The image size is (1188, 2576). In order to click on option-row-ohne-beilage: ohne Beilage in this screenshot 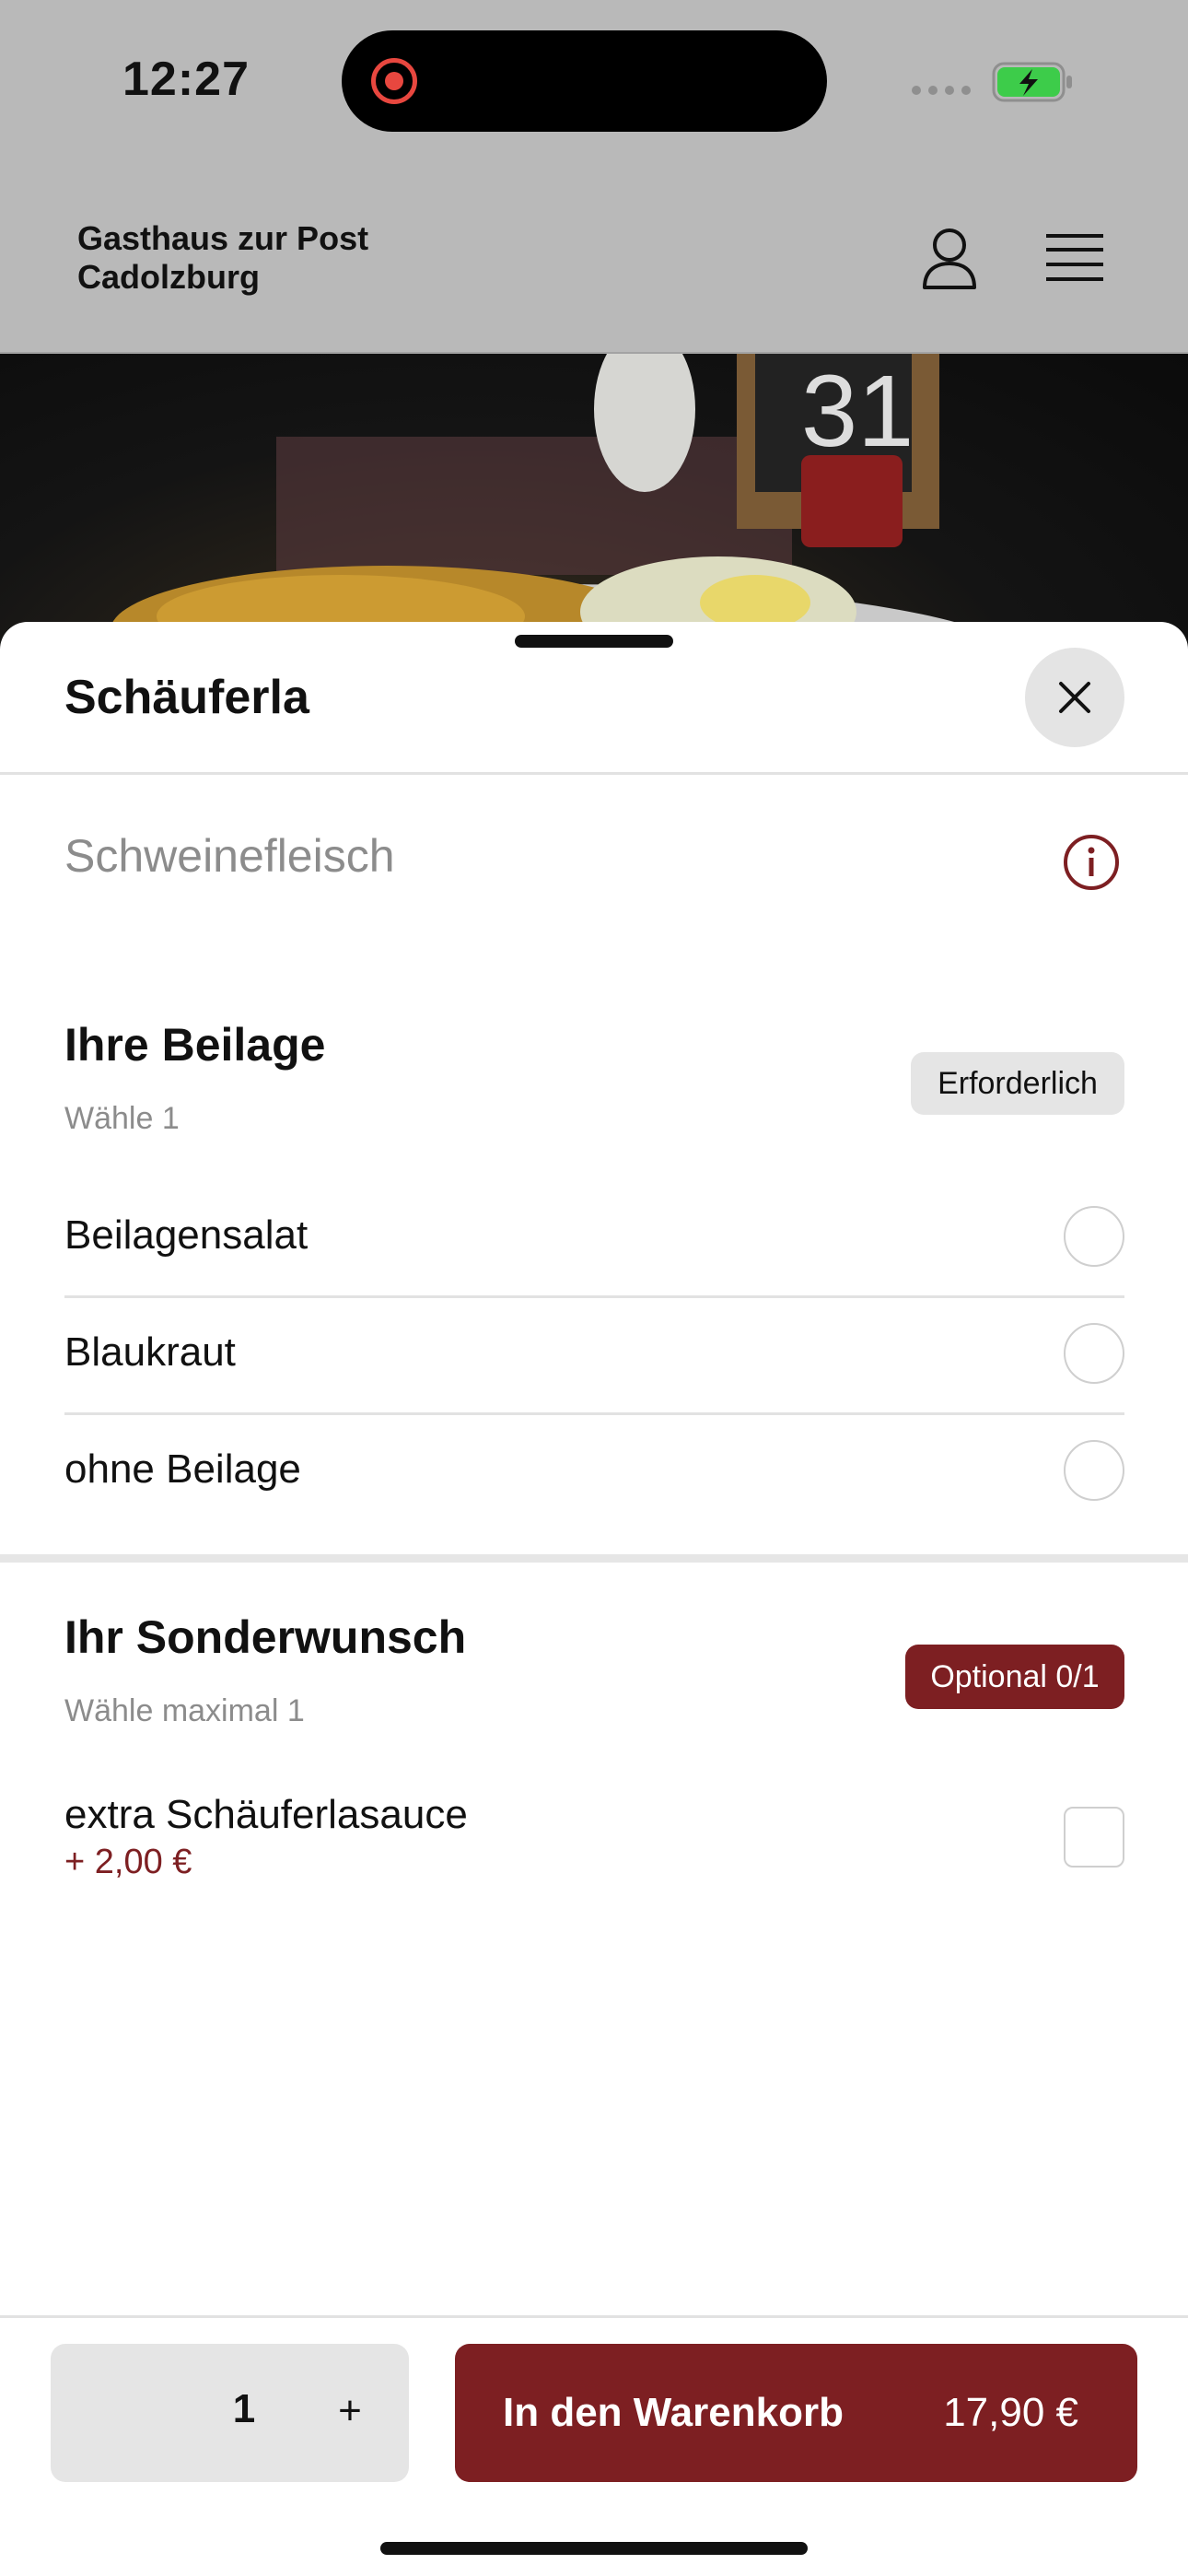, I will do `click(594, 1471)`.